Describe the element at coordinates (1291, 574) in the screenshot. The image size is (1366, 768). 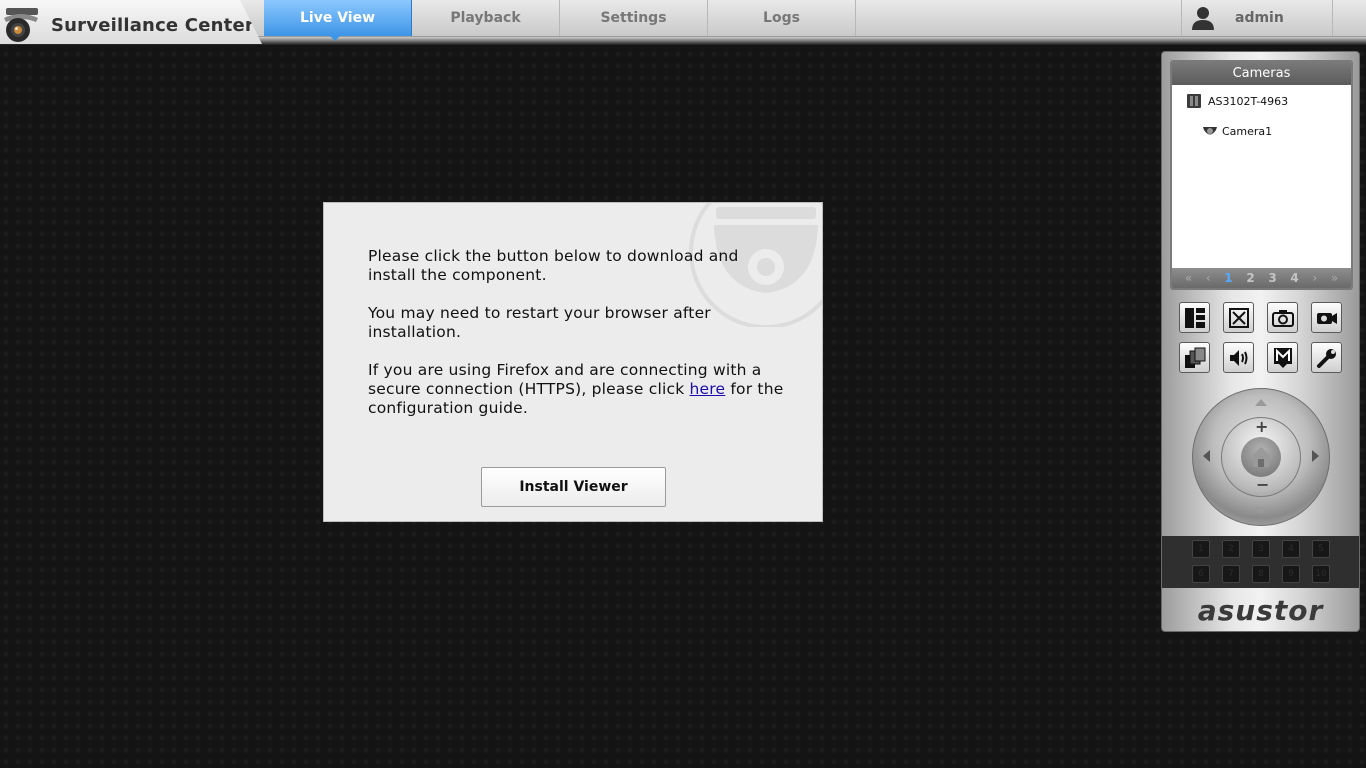
I see `preset-button-9: 9` at that location.